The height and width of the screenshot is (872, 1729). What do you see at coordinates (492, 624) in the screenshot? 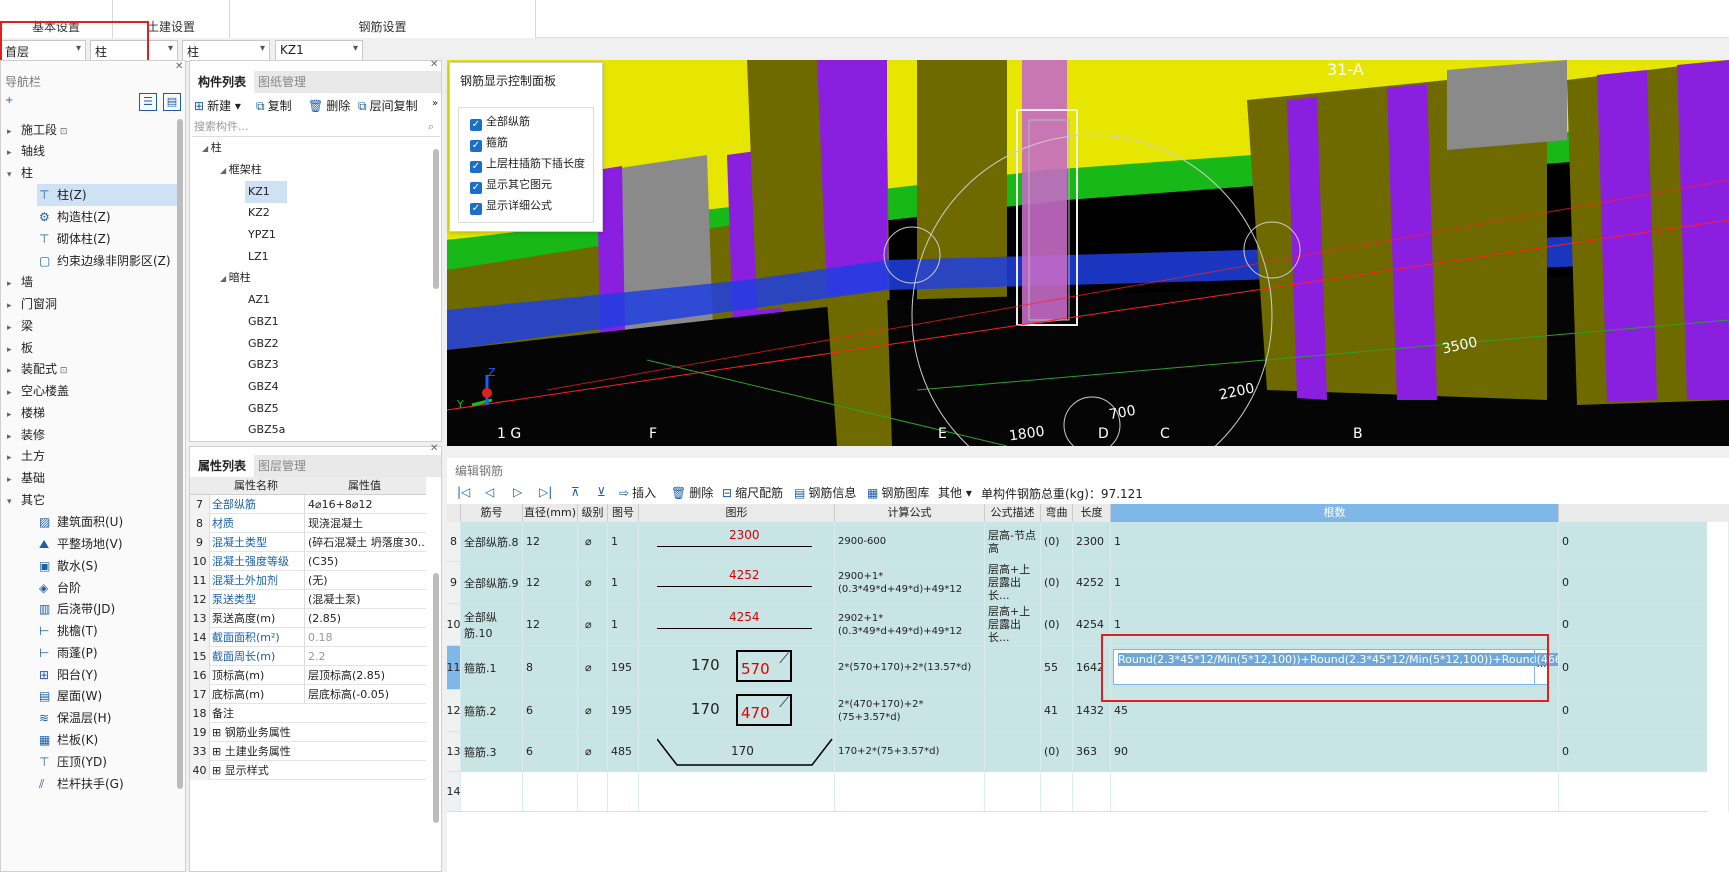
I see `grid-cell-name: 全部纵筋.10` at bounding box center [492, 624].